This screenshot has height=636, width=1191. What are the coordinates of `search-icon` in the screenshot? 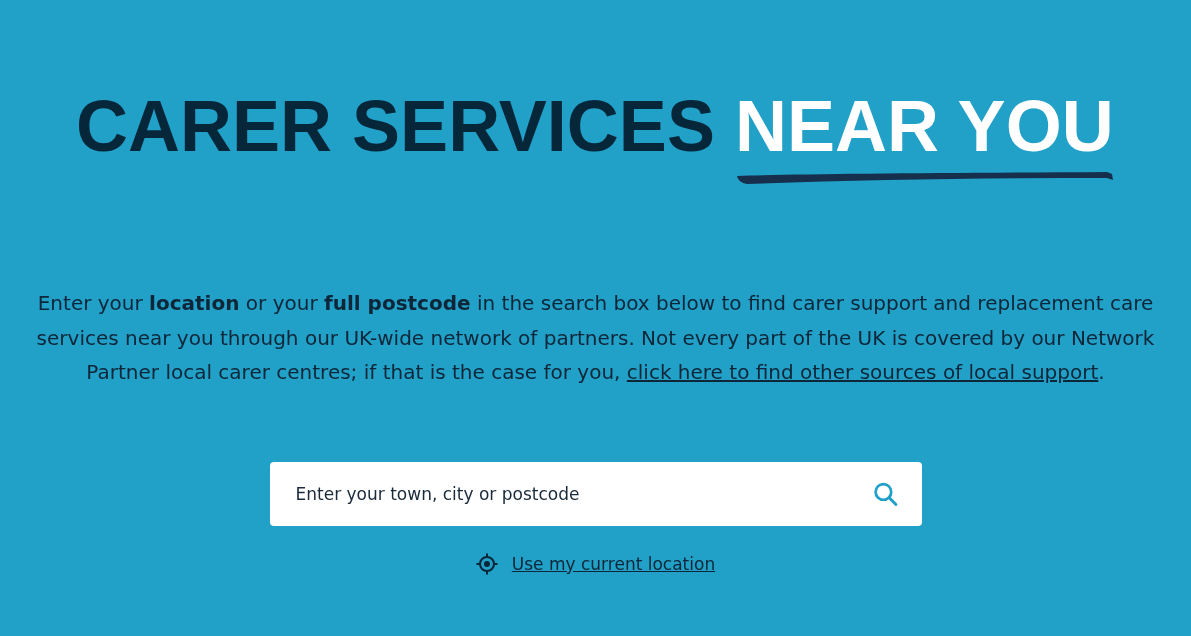 It's located at (885, 493).